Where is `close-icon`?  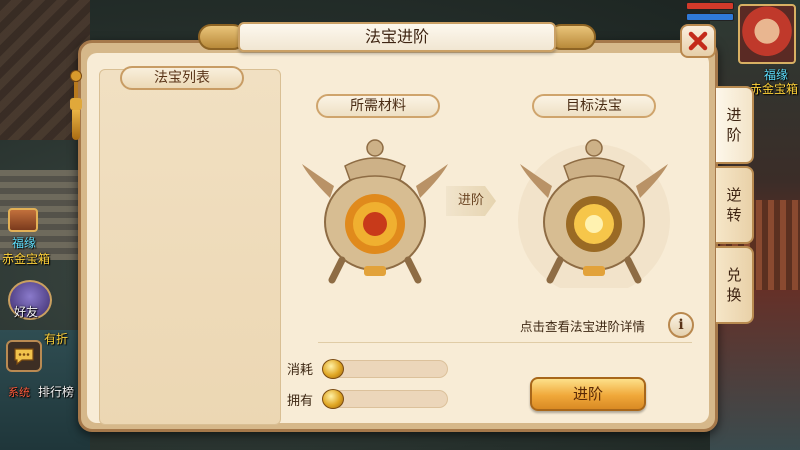 close-icon is located at coordinates (698, 41).